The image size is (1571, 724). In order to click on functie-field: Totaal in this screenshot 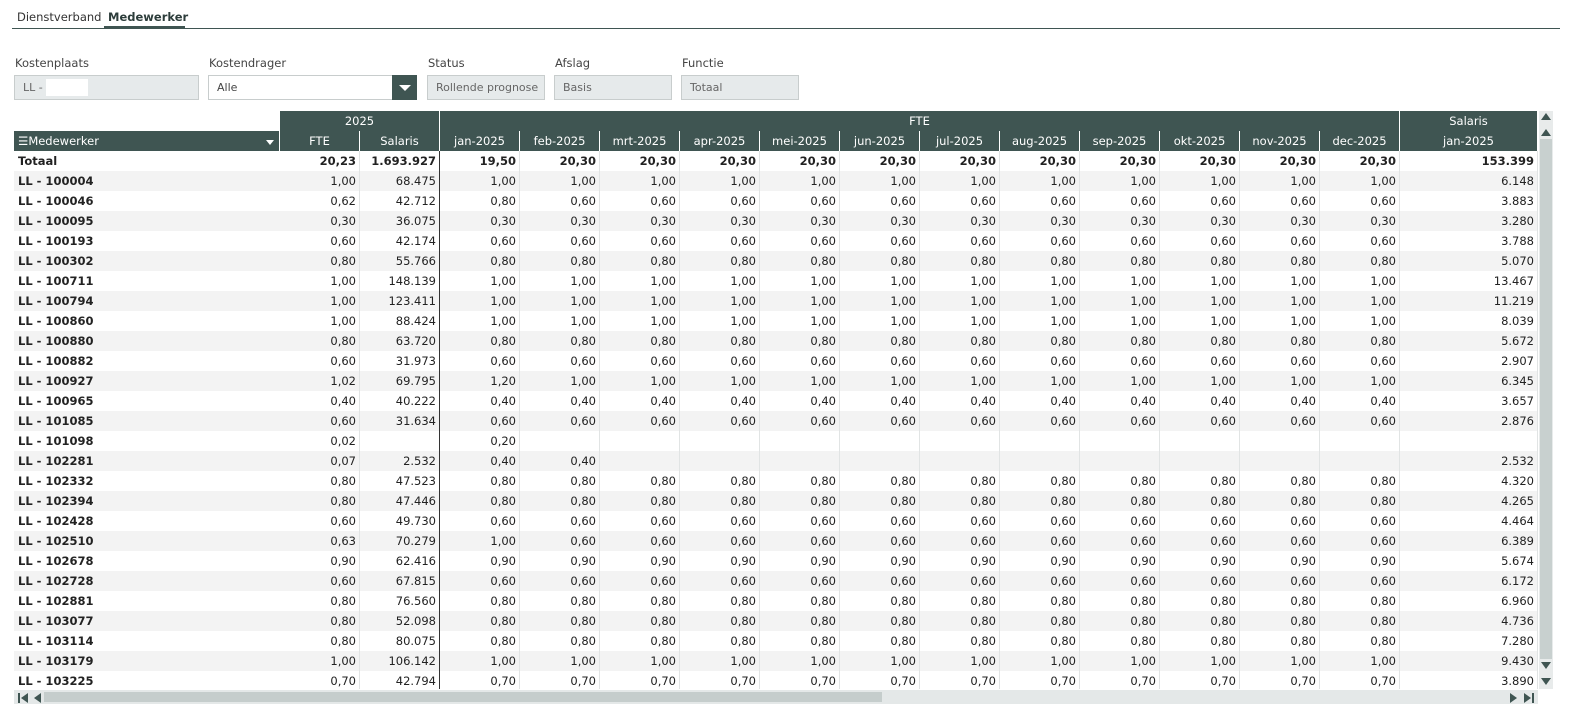, I will do `click(740, 87)`.